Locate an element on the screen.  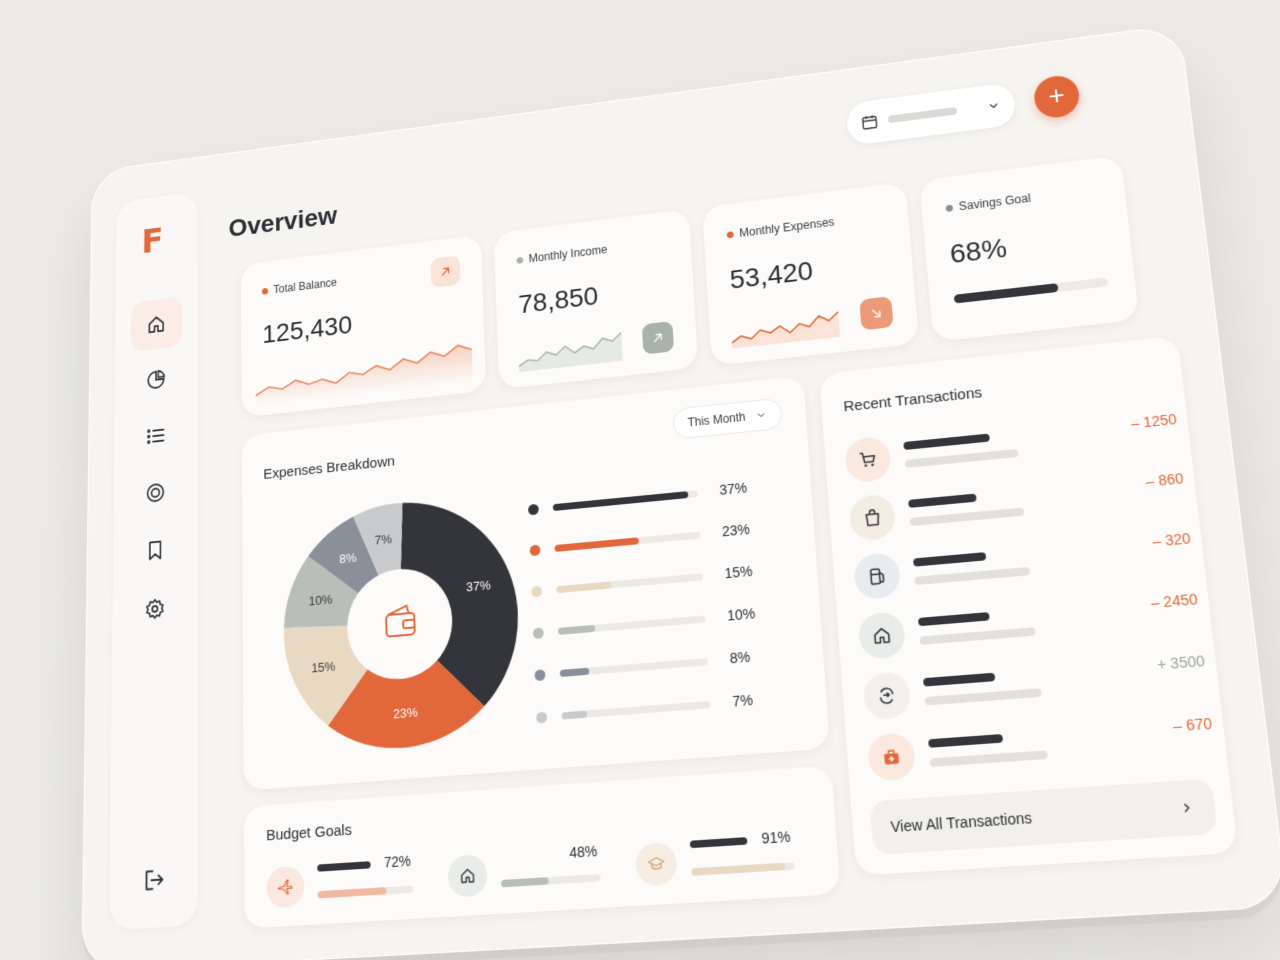
sidebar-item-settings is located at coordinates (155, 609).